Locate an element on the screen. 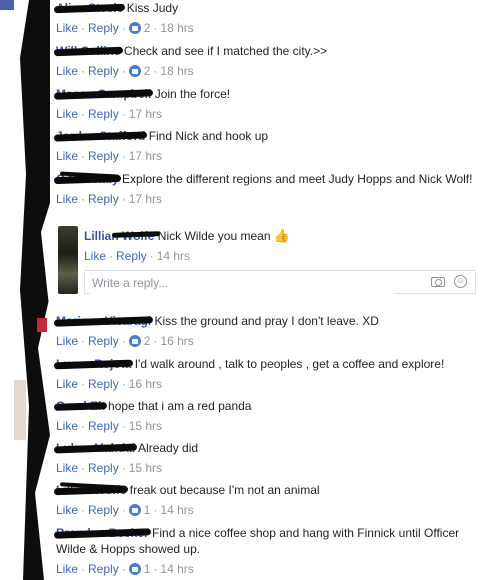  commenter-name: C McCrady is located at coordinates (87, 179).